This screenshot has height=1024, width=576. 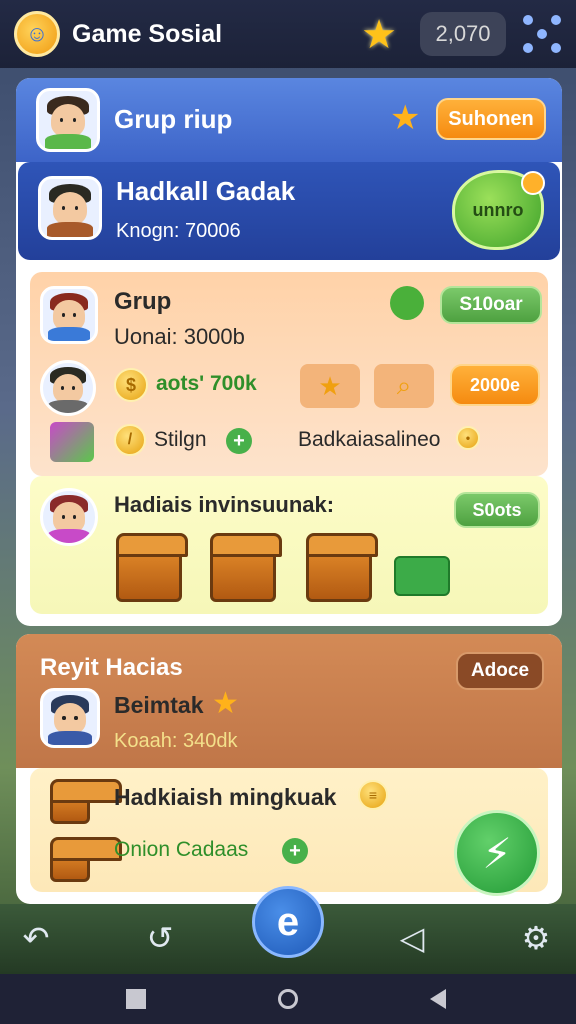 What do you see at coordinates (536, 938) in the screenshot?
I see `gear-icon: ⚙` at bounding box center [536, 938].